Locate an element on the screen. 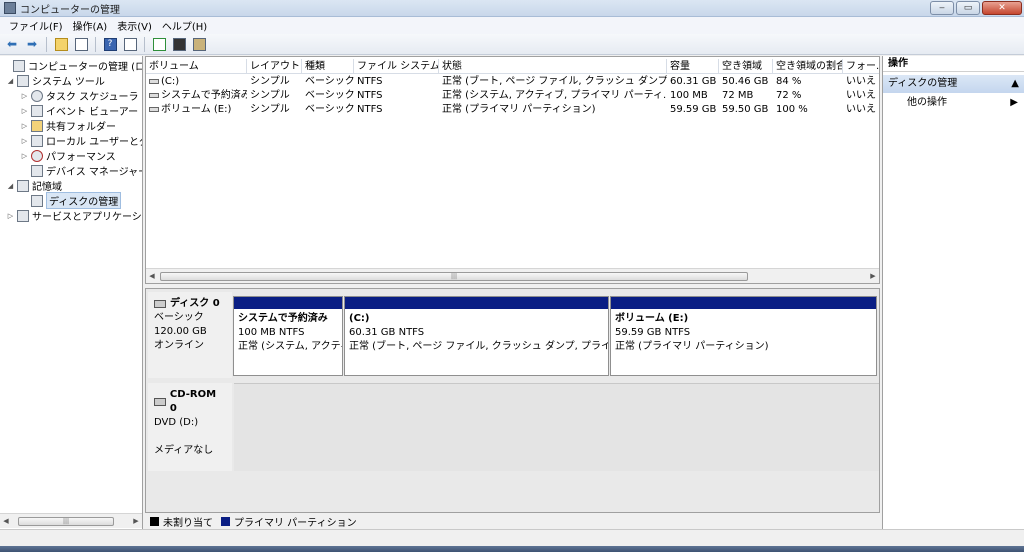 This screenshot has width=1024, height=552. tree-item-device-manager: デバイス マネージャー is located at coordinates (81, 170).